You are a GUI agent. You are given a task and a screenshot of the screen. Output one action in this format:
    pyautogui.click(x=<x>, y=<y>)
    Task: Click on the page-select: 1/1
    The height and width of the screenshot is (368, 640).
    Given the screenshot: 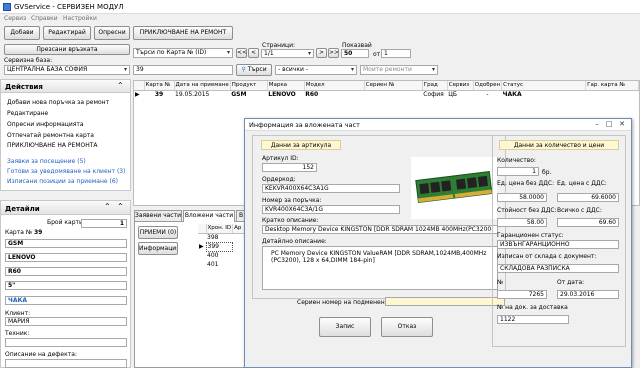 What is the action you would take?
    pyautogui.click(x=287, y=53)
    